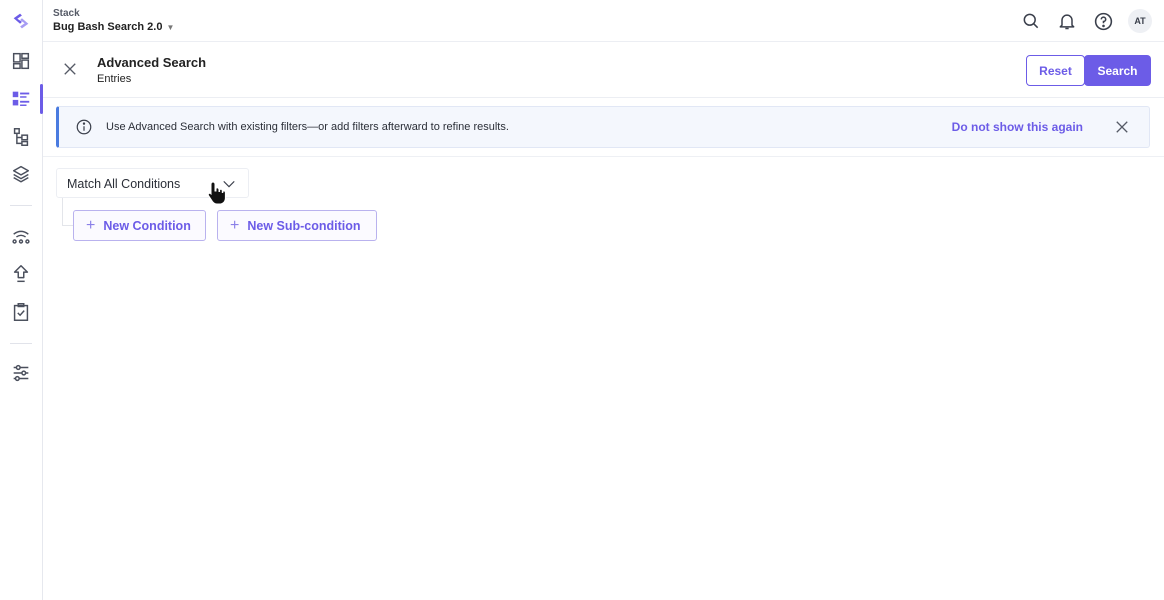 This screenshot has width=1164, height=600. I want to click on clipboard-check-icon, so click(21, 312).